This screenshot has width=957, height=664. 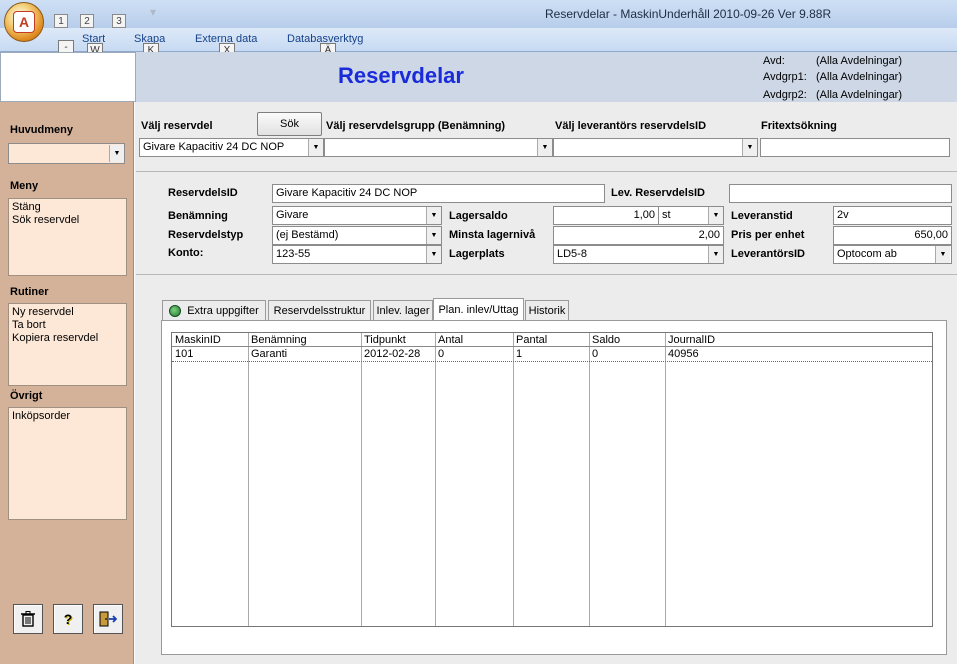 I want to click on reservdelsid-label: ReservdelsID, so click(x=203, y=193).